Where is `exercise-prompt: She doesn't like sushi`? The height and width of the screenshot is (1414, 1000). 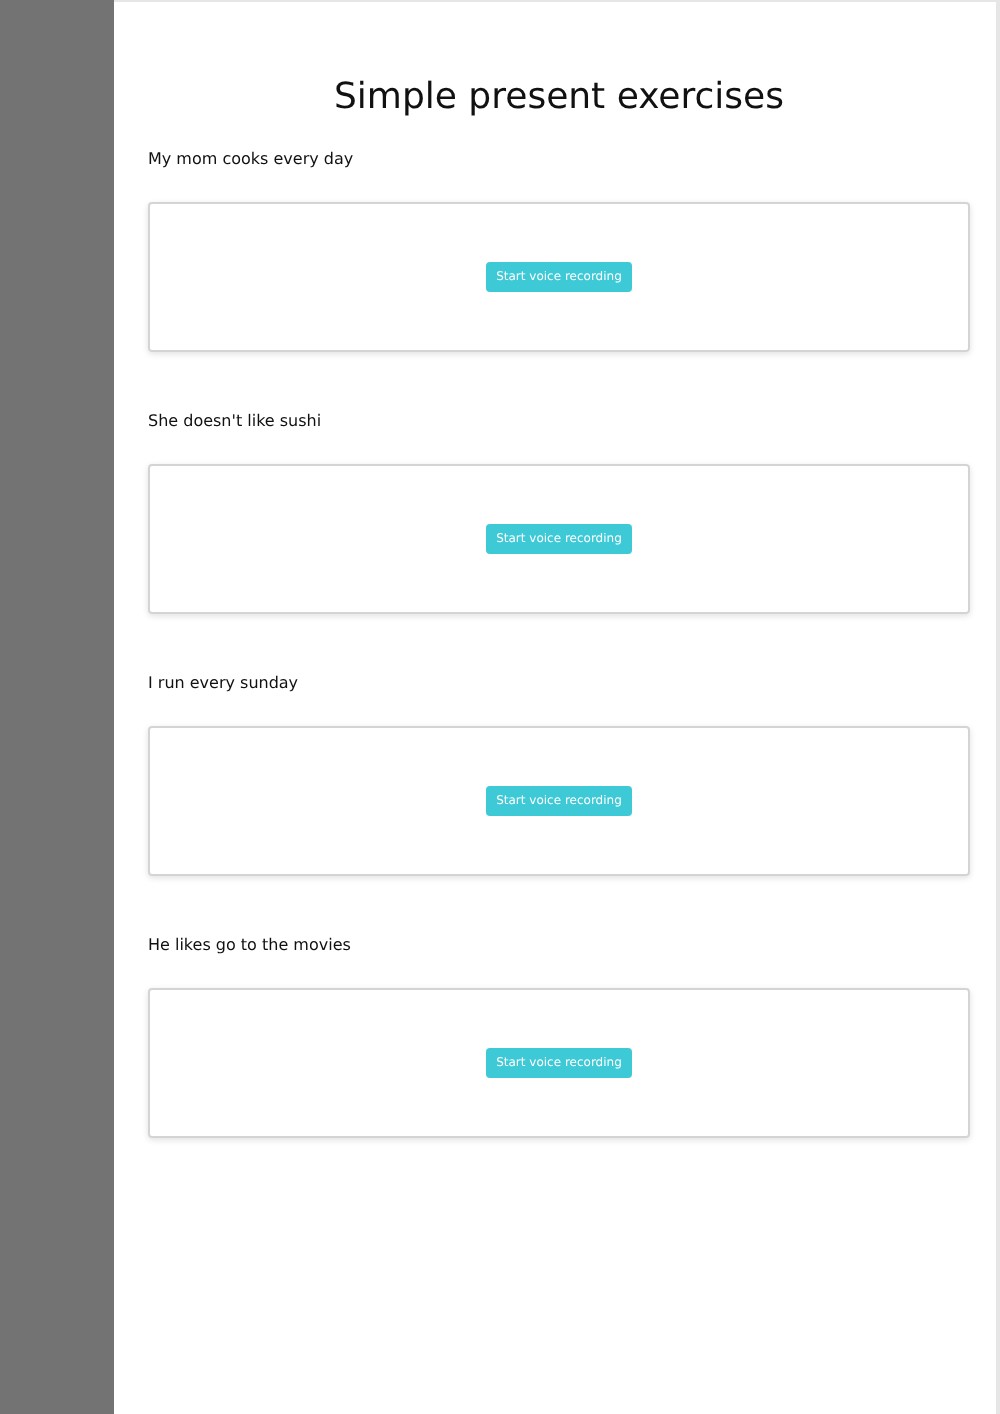 exercise-prompt: She doesn't like sushi is located at coordinates (236, 422).